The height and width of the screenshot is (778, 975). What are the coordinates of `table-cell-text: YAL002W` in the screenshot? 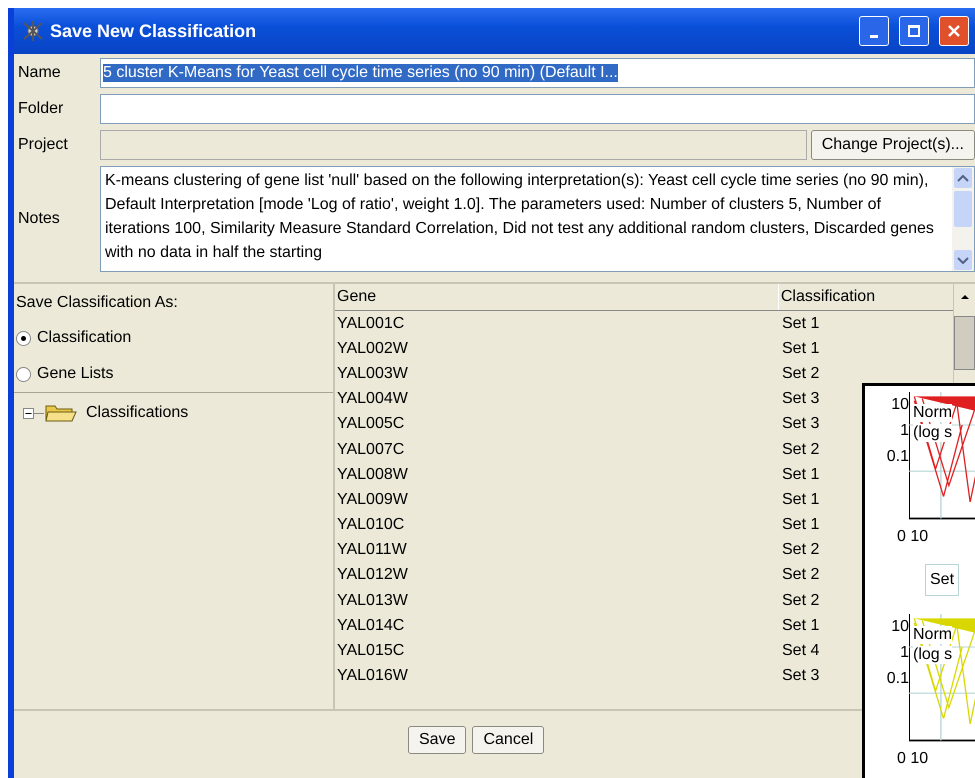 It's located at (372, 348).